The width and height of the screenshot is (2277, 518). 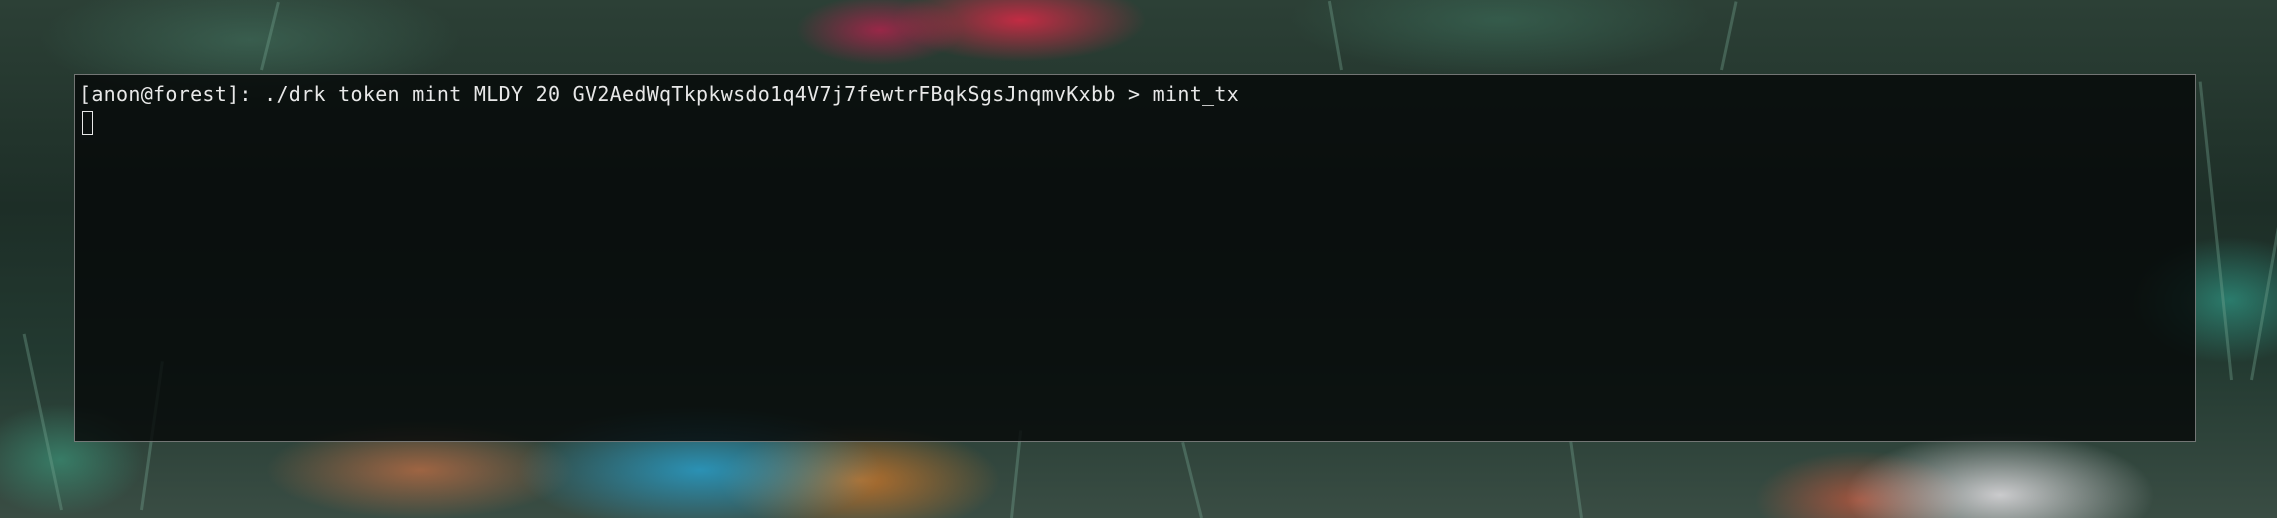 I want to click on text-cursor, so click(x=87, y=122).